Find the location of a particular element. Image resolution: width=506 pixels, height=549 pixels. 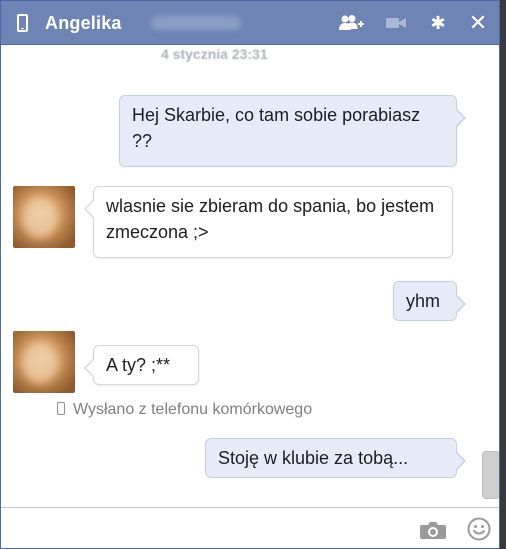

scrollbar-thumb is located at coordinates (490, 475).